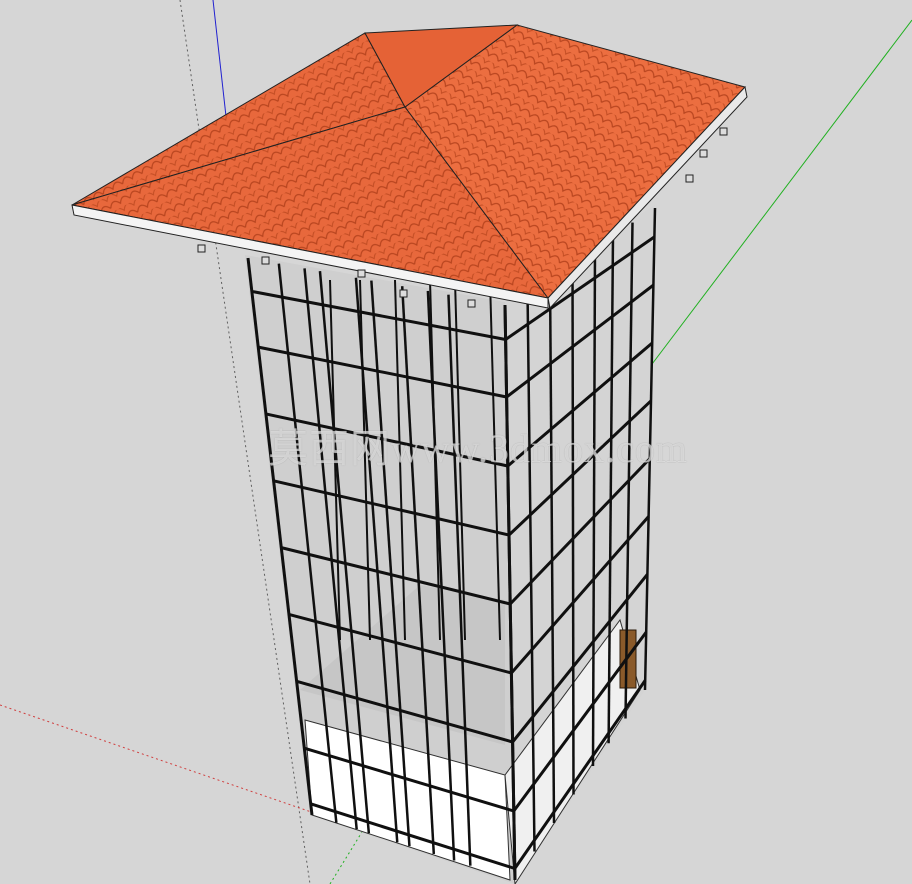  What do you see at coordinates (160, 760) in the screenshot?
I see `red-axis-dotted` at bounding box center [160, 760].